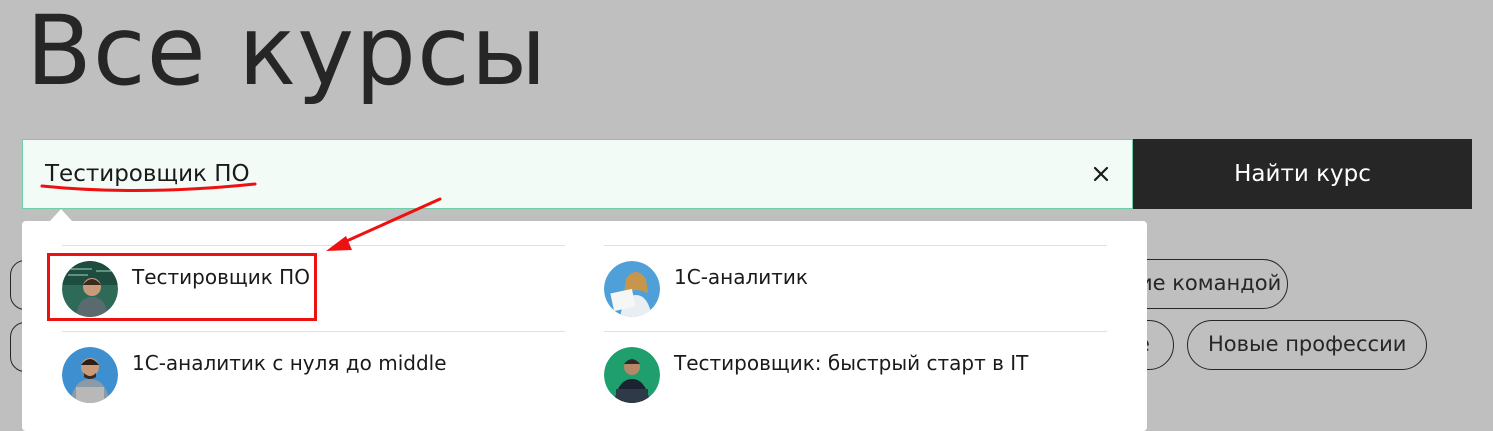  Describe the element at coordinates (632, 375) in the screenshot. I see `man-on-green-avatar` at that location.